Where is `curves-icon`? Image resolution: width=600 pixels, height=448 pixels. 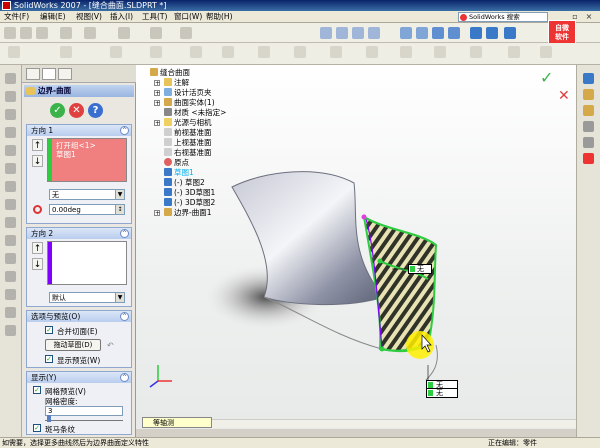 curves-icon is located at coordinates (514, 52).